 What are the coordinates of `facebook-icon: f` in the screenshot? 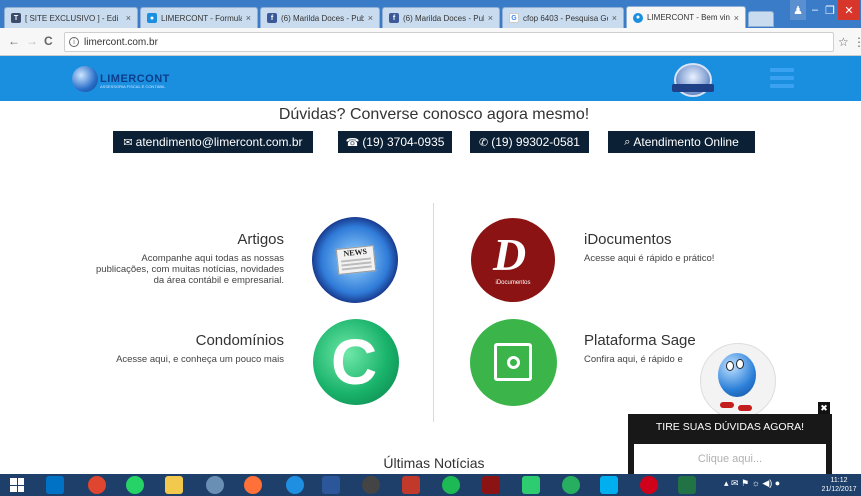 It's located at (394, 18).